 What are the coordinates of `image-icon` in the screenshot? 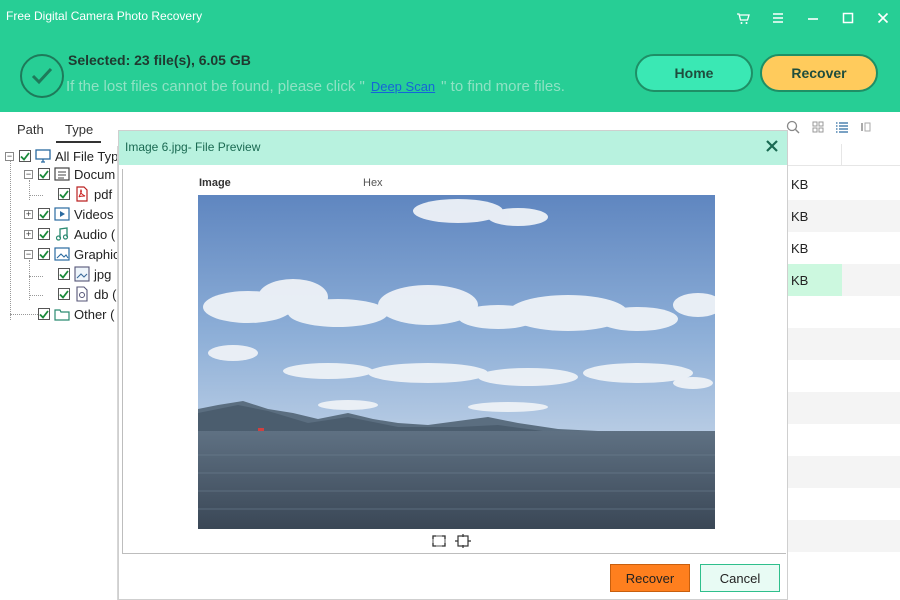 It's located at (62, 254).